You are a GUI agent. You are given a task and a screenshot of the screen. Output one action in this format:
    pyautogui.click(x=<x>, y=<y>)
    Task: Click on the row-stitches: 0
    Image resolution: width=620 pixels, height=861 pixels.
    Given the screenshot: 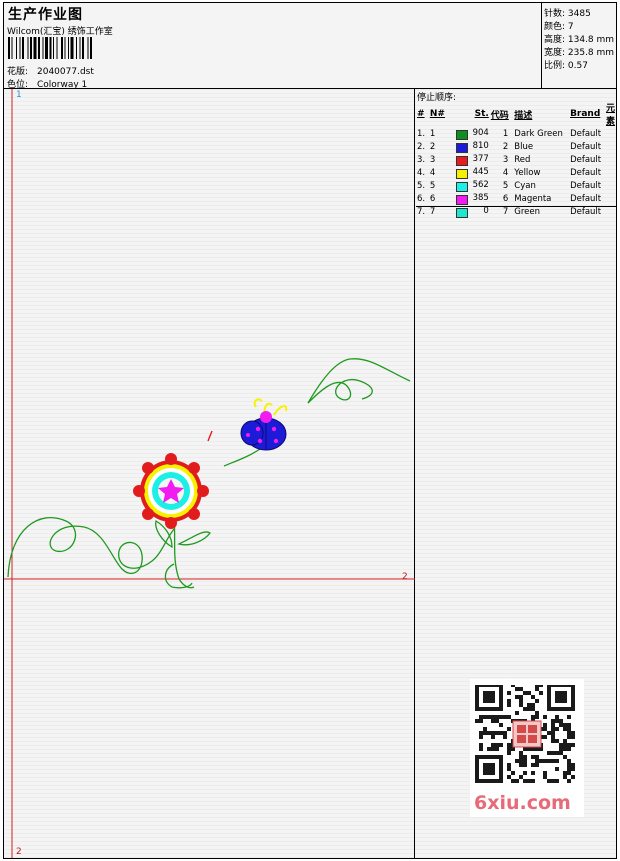 What is the action you would take?
    pyautogui.click(x=486, y=210)
    